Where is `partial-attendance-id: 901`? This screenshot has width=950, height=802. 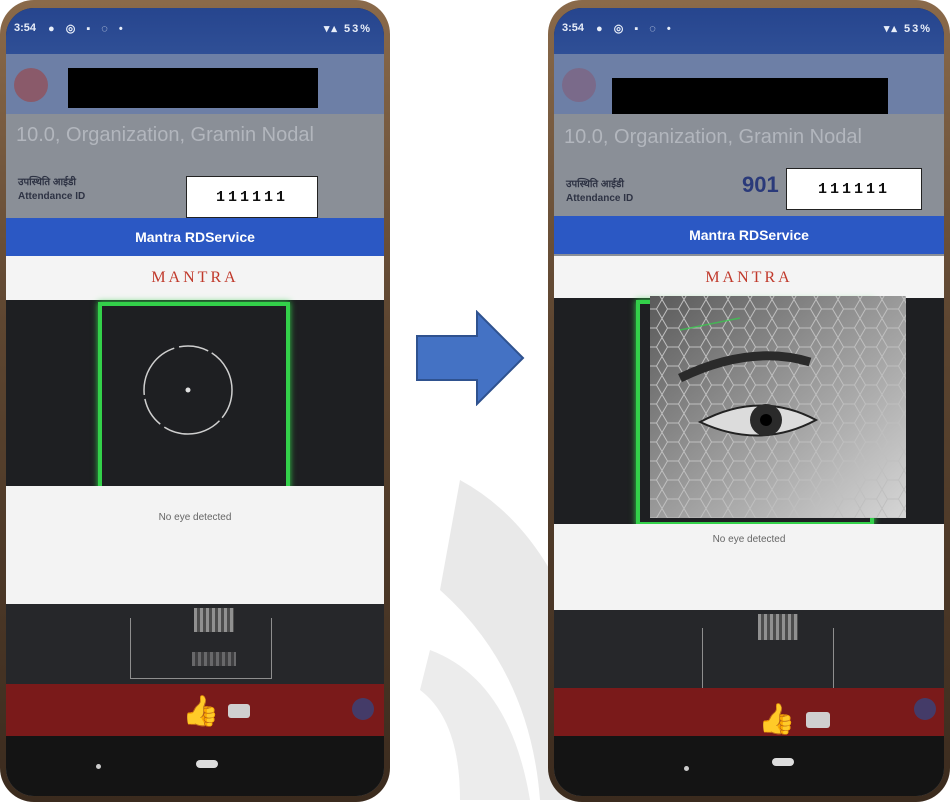
partial-attendance-id: 901 is located at coordinates (760, 184).